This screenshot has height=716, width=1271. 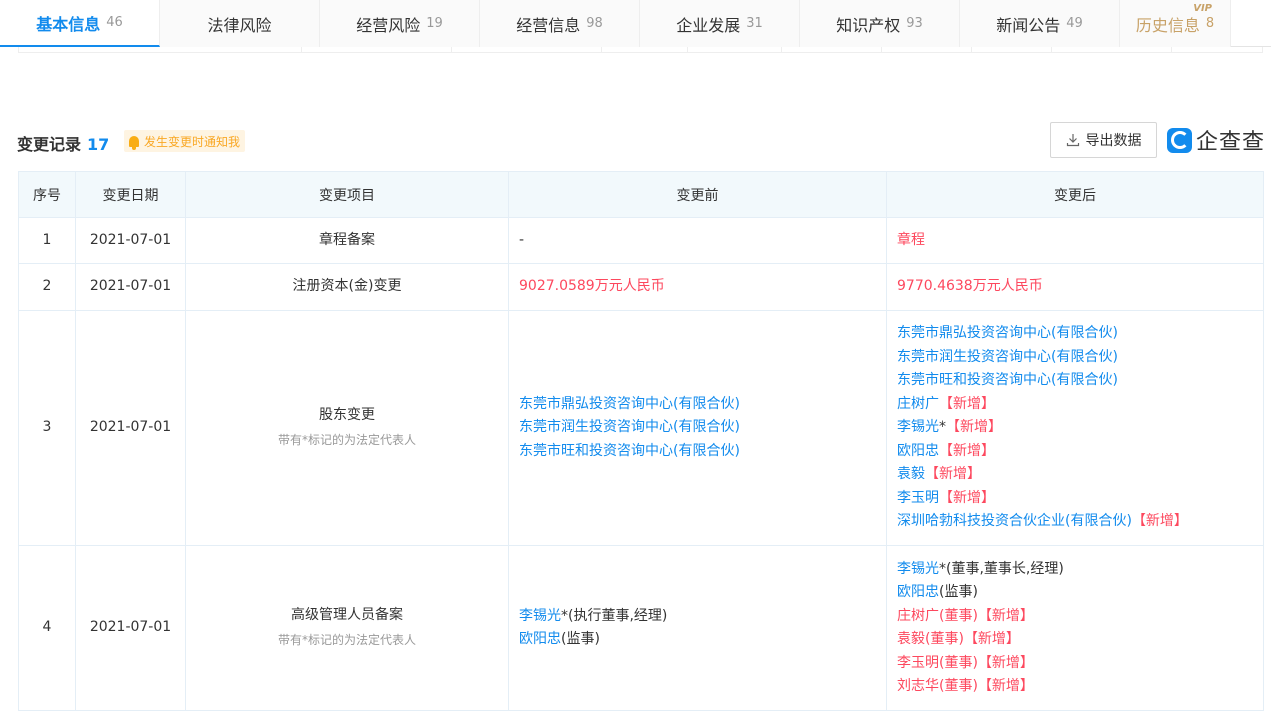 What do you see at coordinates (134, 142) in the screenshot?
I see `bell-icon` at bounding box center [134, 142].